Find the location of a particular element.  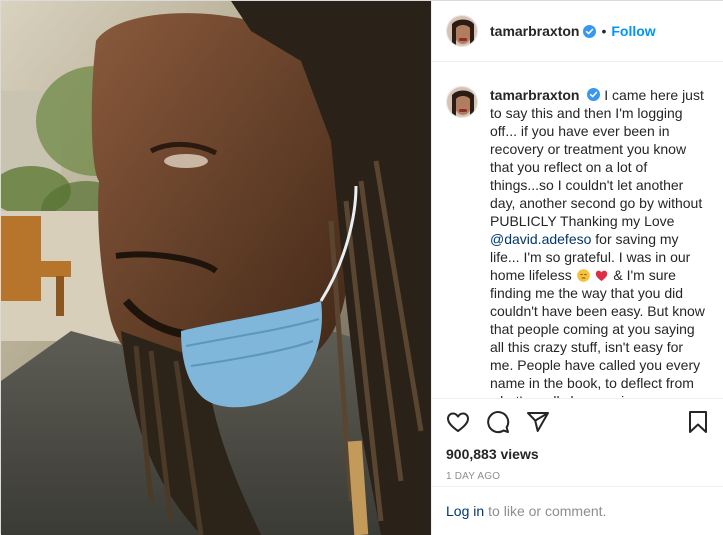

bookmark-icon is located at coordinates (698, 422).